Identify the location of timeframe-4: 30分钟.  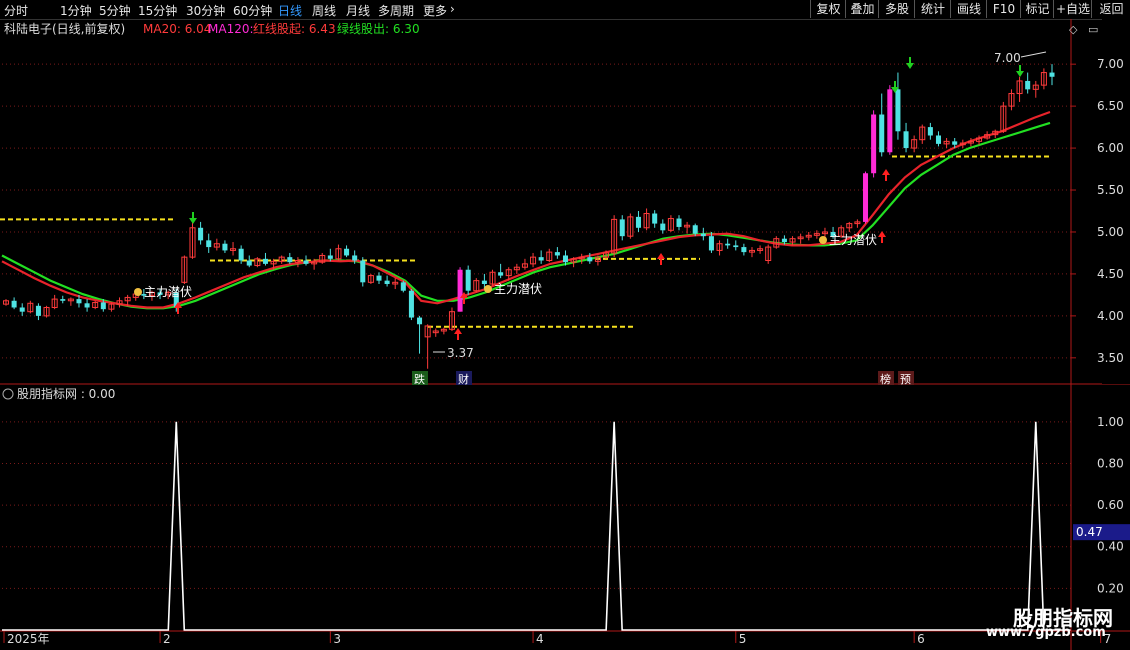
(205, 10).